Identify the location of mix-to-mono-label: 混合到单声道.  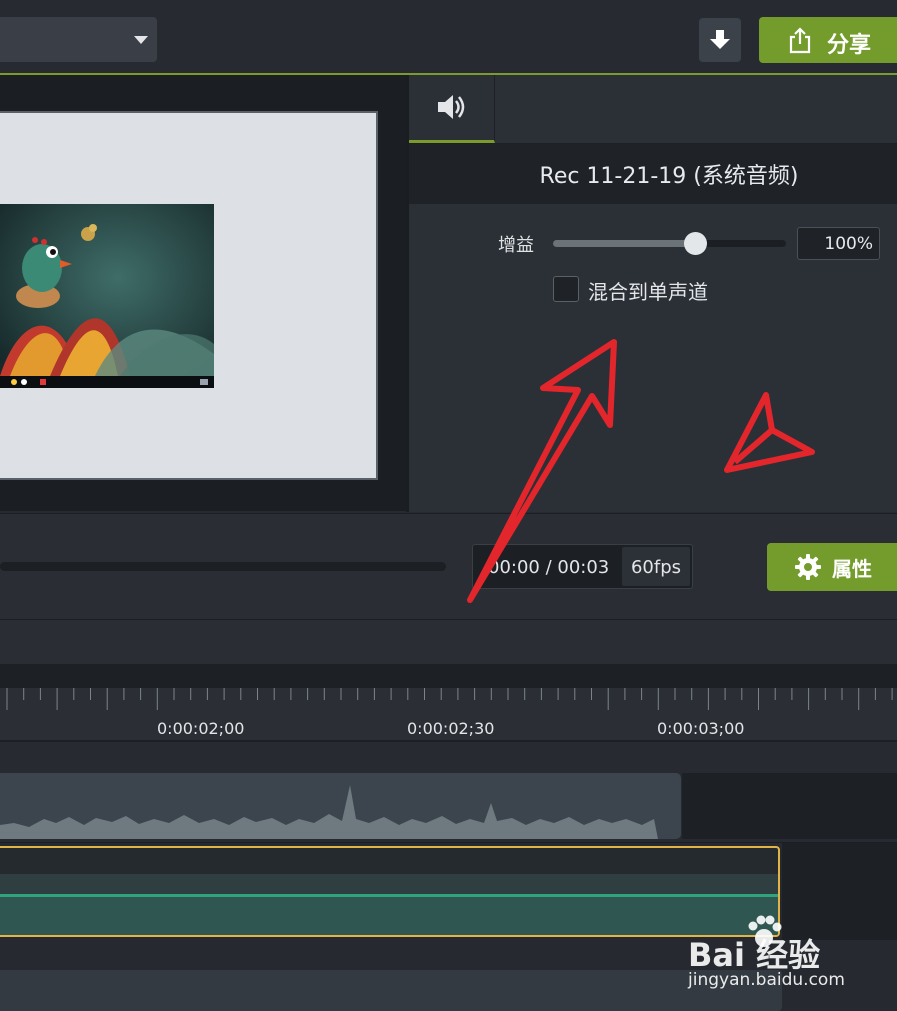
(648, 290).